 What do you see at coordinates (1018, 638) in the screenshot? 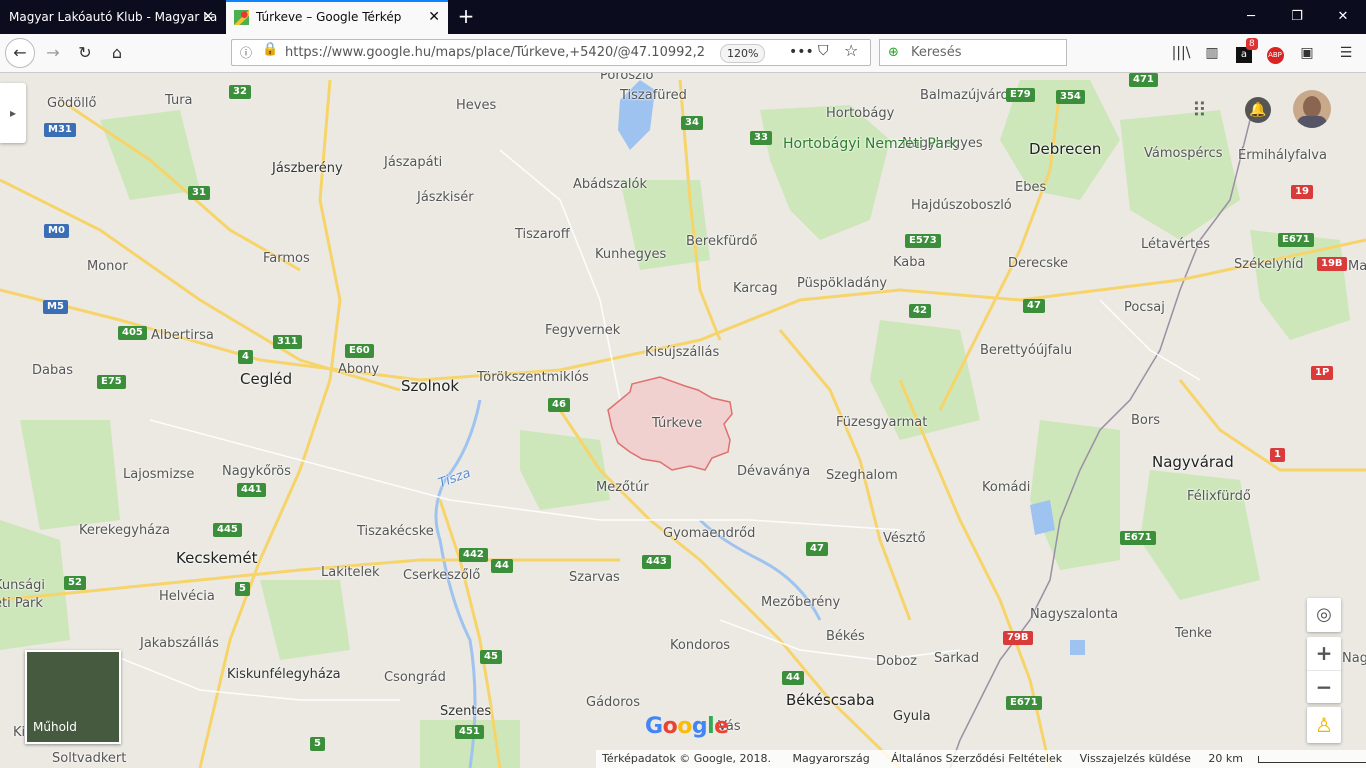
I see `route-shield: 79B` at bounding box center [1018, 638].